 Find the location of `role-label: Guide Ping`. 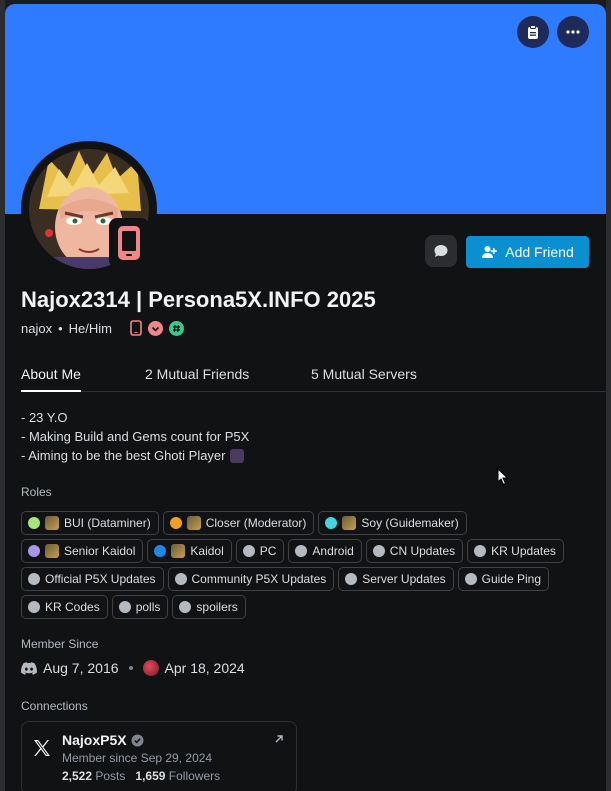

role-label: Guide Ping is located at coordinates (511, 579).